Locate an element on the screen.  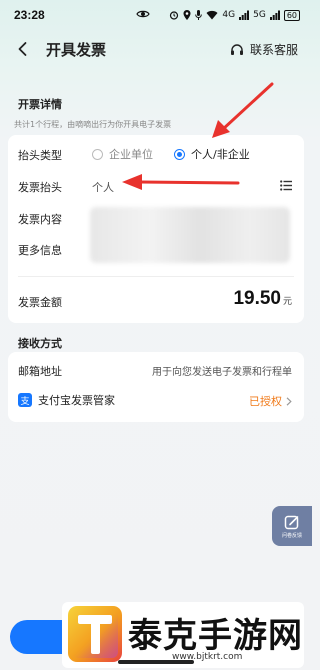
chevron-right-icon is located at coordinates (289, 401).